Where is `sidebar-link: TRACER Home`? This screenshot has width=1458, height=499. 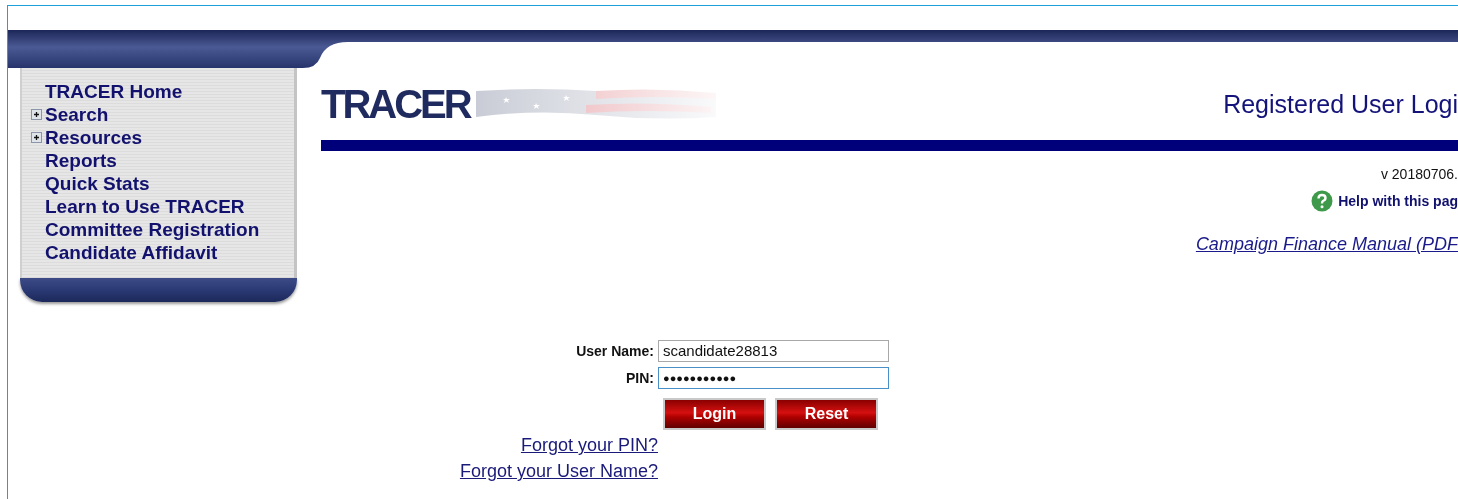 sidebar-link: TRACER Home is located at coordinates (114, 91).